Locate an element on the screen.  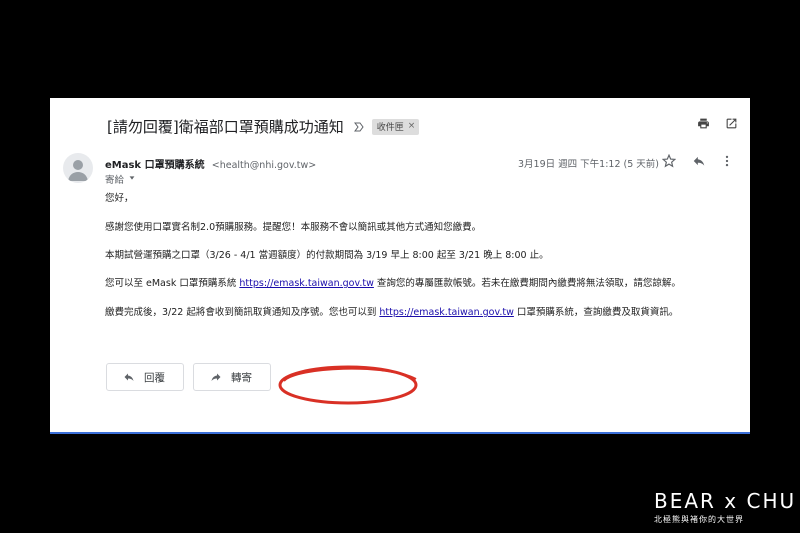
more-vert-icon is located at coordinates (727, 162).